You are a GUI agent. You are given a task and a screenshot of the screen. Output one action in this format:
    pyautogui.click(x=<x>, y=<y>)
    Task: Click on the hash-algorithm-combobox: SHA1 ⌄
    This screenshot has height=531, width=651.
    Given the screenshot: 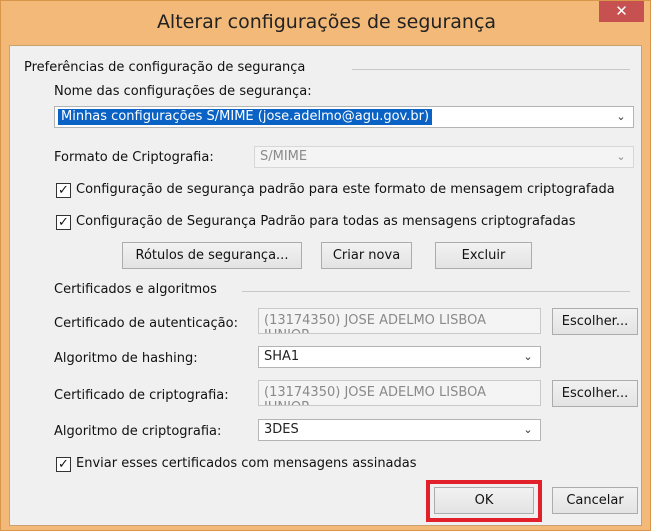 What is the action you would take?
    pyautogui.click(x=399, y=357)
    